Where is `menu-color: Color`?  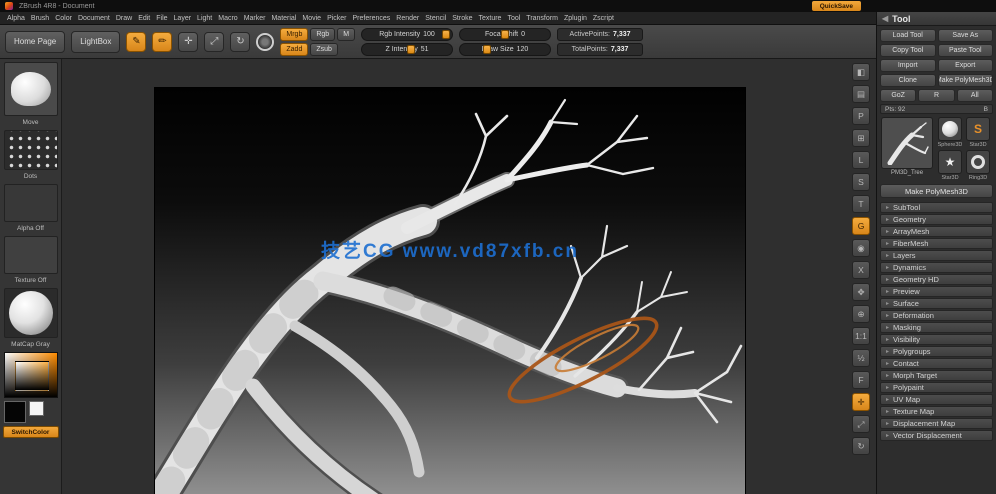
menu-color: Color is located at coordinates (63, 18).